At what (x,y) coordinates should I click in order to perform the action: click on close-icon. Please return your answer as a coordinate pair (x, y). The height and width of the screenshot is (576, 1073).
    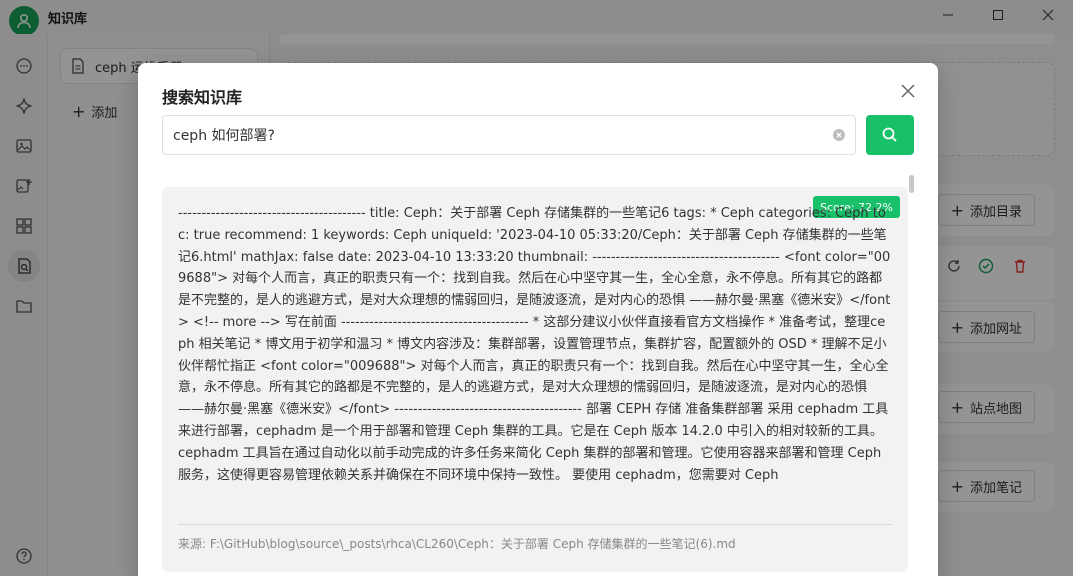
    Looking at the image, I should click on (908, 91).